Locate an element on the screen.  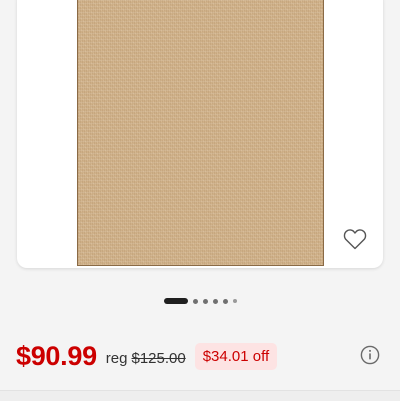
info-icon is located at coordinates (370, 355).